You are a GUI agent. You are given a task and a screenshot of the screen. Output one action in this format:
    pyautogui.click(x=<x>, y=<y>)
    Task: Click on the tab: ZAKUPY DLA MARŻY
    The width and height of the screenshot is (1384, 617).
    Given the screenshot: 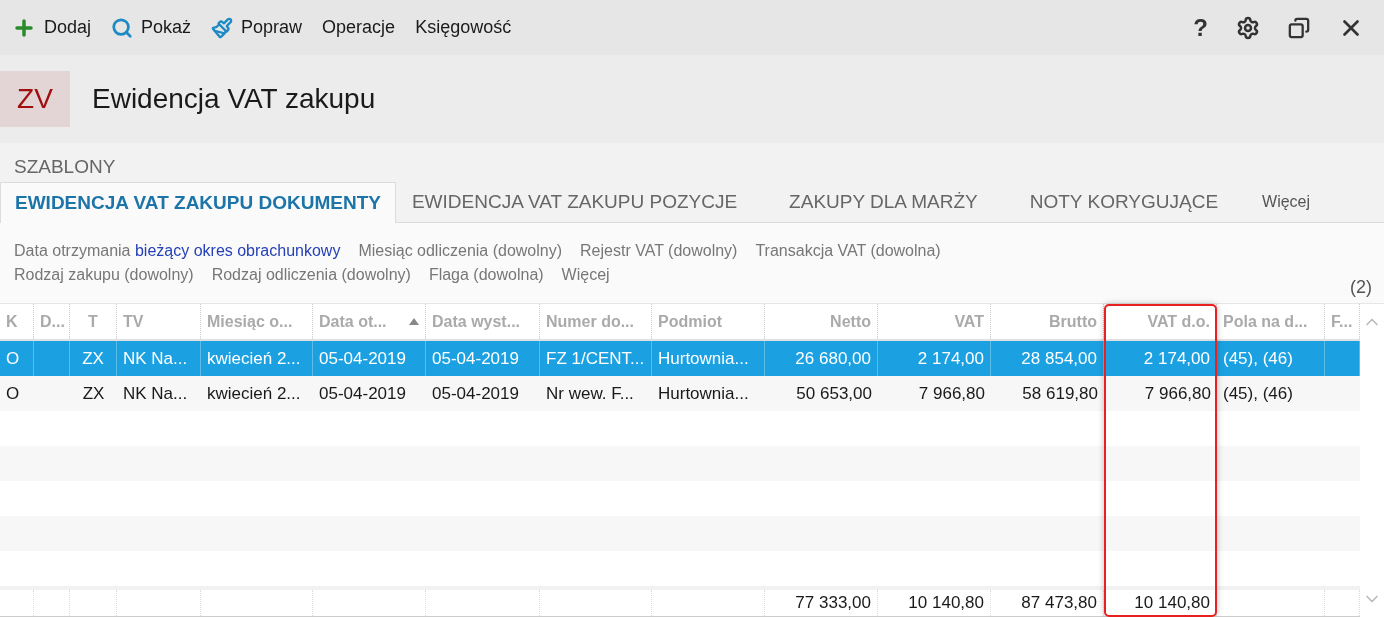 What is the action you would take?
    pyautogui.click(x=883, y=202)
    